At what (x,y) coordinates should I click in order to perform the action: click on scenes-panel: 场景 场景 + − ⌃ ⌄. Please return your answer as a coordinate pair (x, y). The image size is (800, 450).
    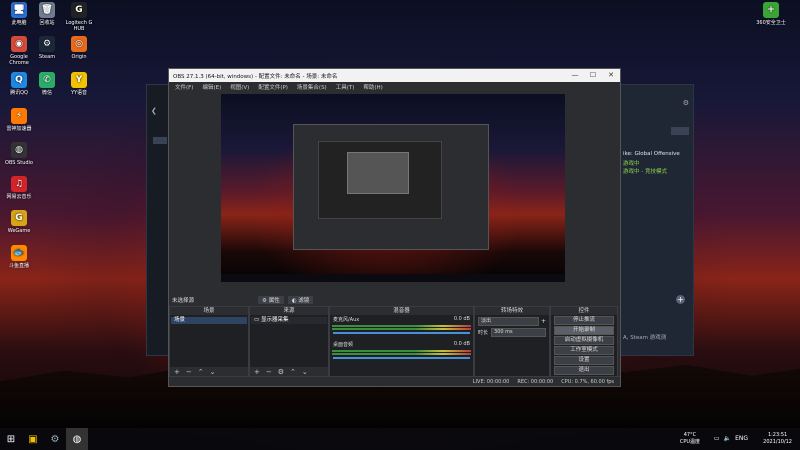
    Looking at the image, I should click on (209, 341).